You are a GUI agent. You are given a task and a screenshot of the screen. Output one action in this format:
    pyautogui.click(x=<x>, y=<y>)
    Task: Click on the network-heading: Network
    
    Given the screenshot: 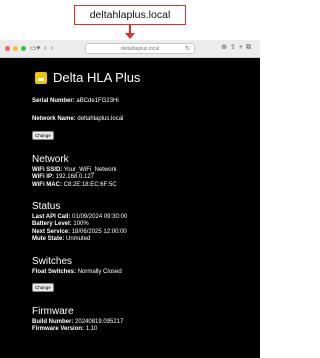 What is the action you would take?
    pyautogui.click(x=50, y=159)
    